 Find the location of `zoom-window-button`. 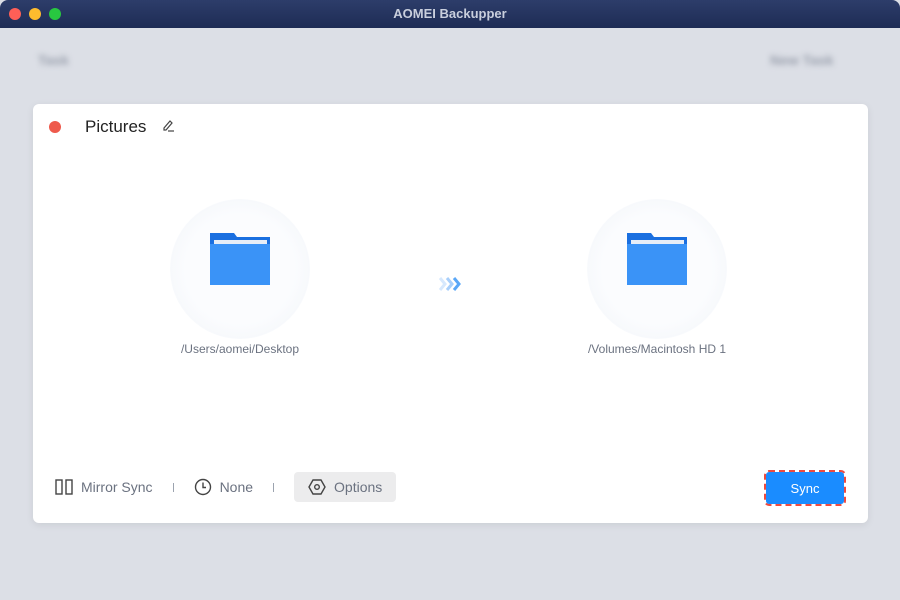

zoom-window-button is located at coordinates (55, 14).